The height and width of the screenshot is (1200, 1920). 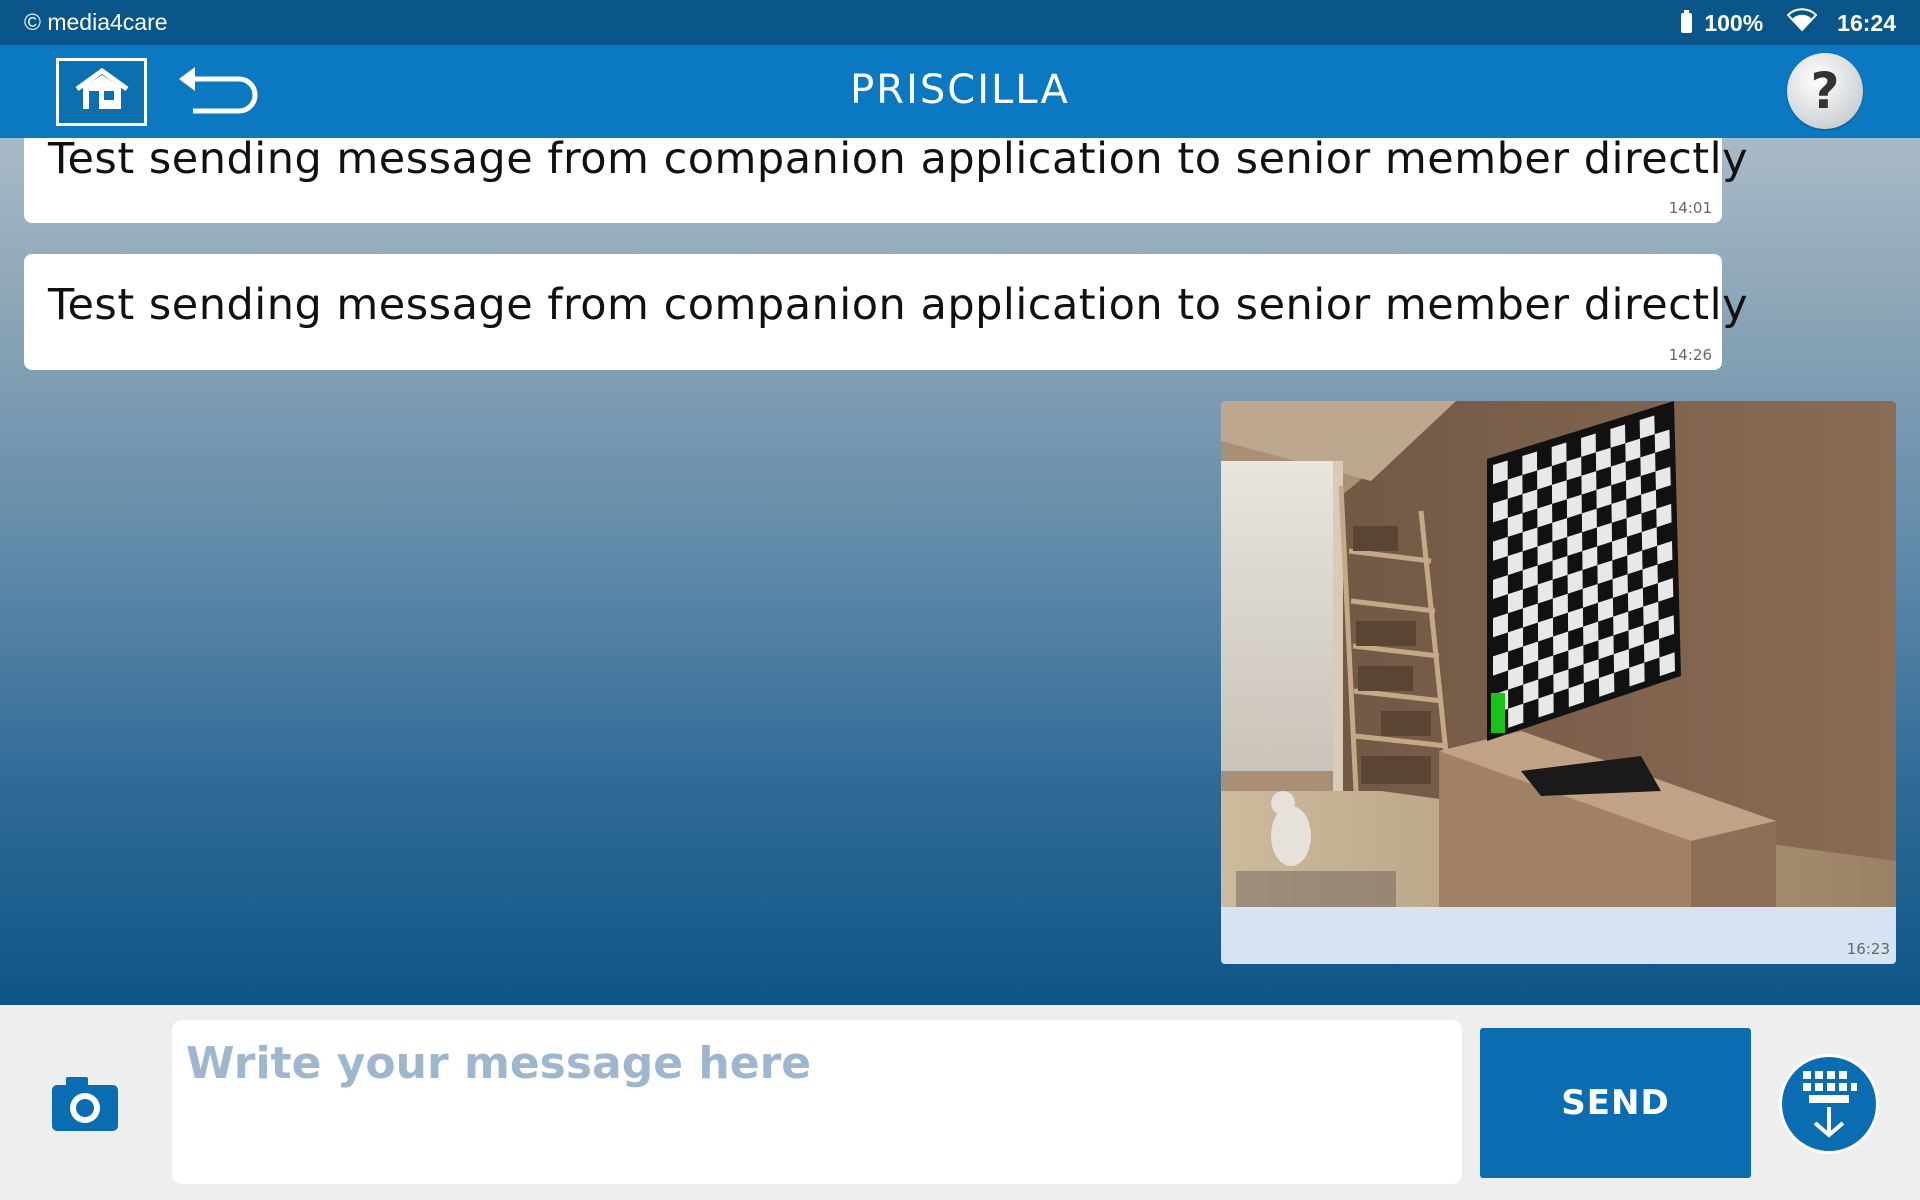 I want to click on room-photo, so click(x=1558, y=654).